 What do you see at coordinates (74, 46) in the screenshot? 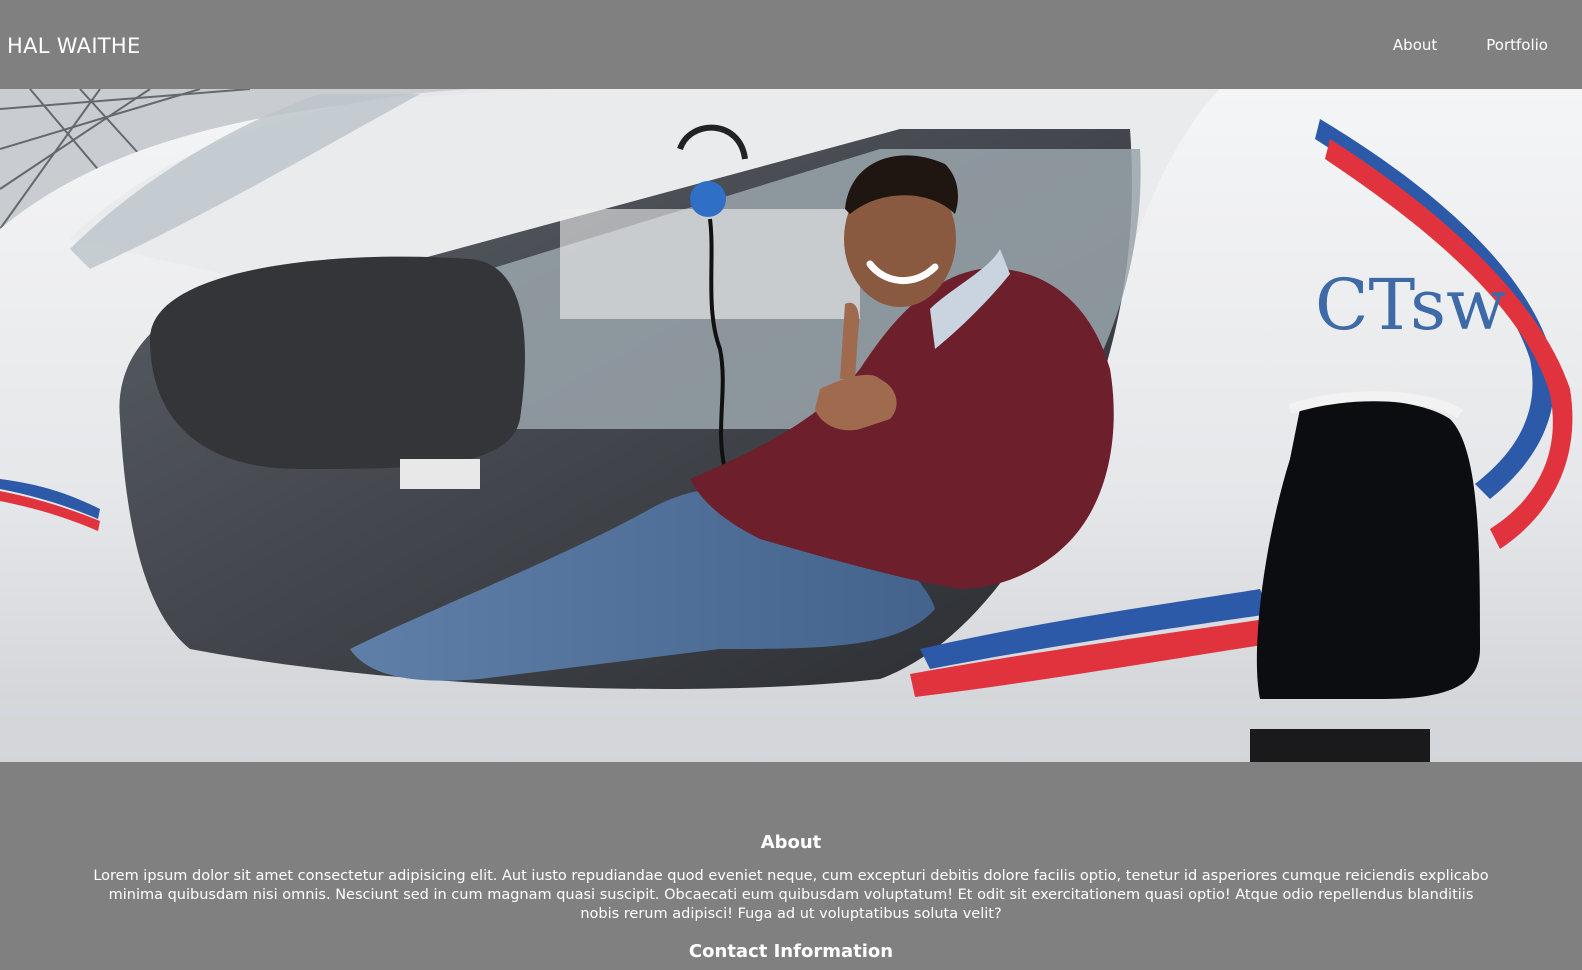
I see `brand-logo-link: HAL WAITHE` at bounding box center [74, 46].